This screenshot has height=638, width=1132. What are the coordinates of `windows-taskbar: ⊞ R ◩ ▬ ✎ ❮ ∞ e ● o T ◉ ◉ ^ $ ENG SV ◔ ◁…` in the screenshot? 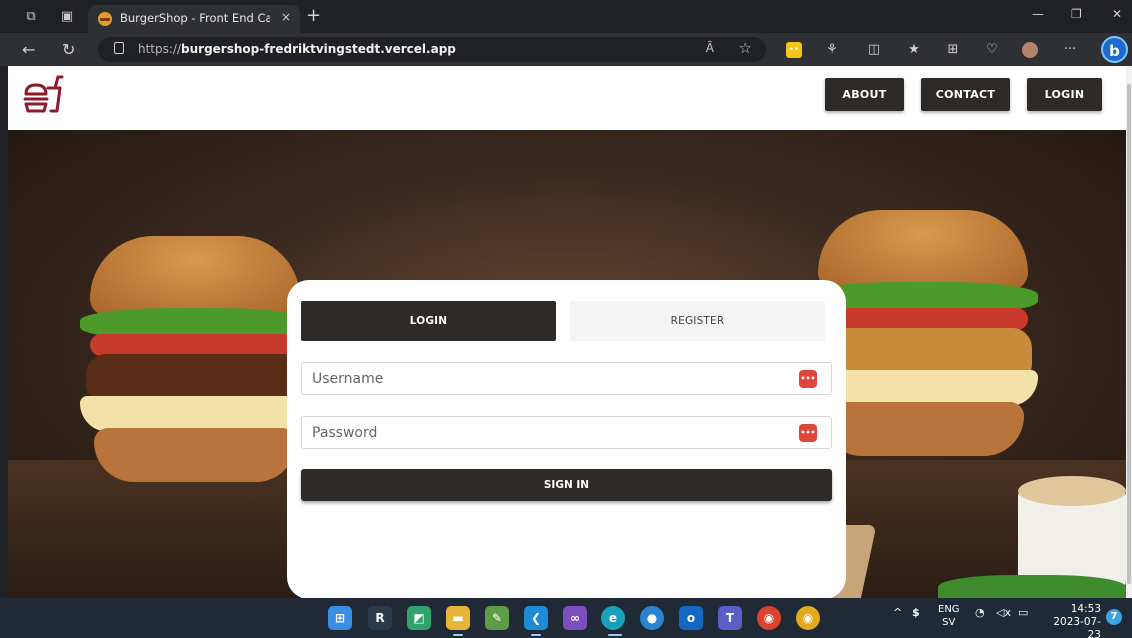 It's located at (566, 618).